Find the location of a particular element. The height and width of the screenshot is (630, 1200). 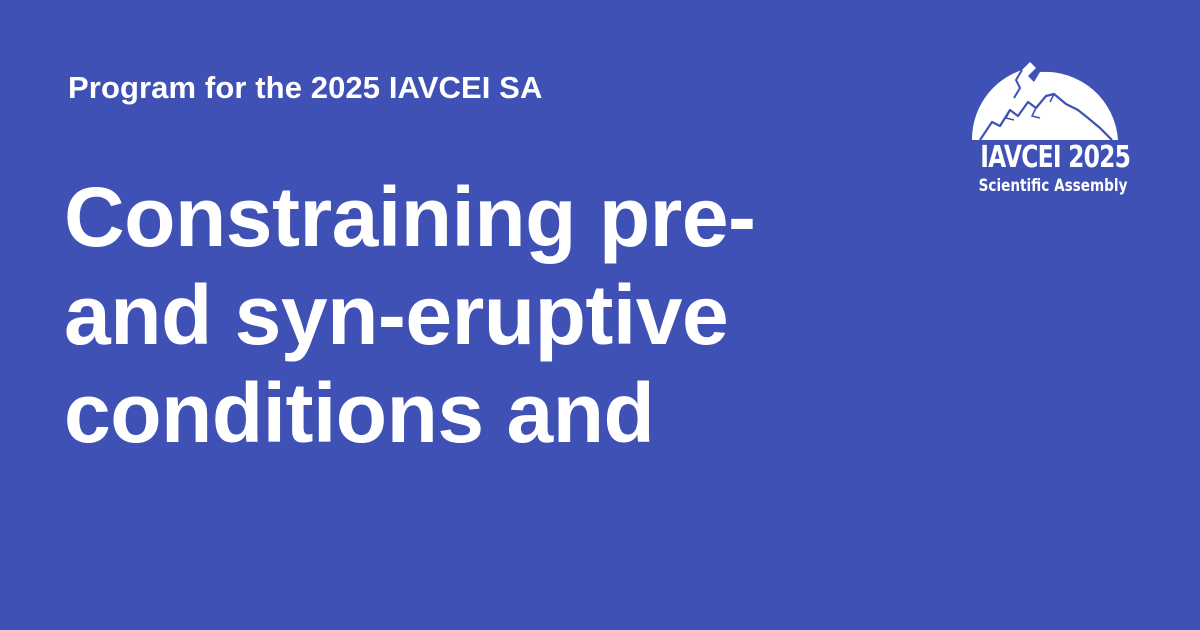

title-line-3: conditions and is located at coordinates (359, 413).